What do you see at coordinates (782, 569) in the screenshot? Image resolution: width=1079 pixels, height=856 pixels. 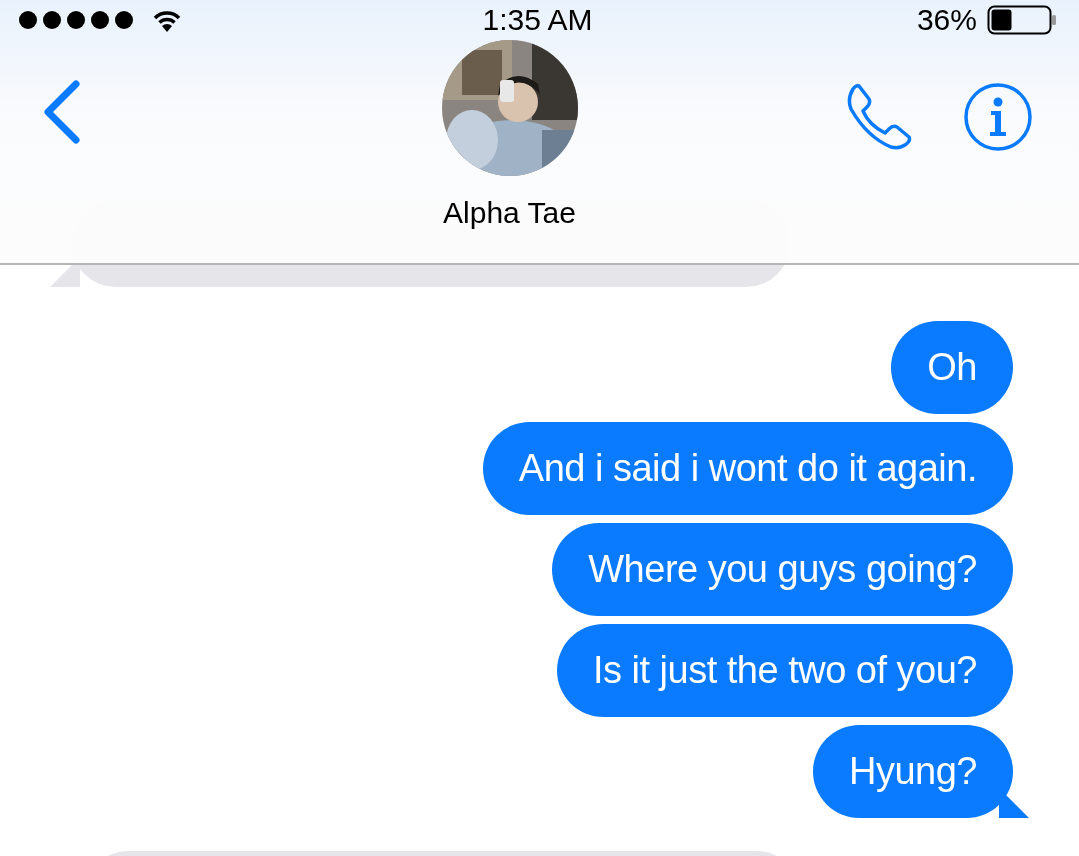 I see `message-bubble: Where you guys going?` at bounding box center [782, 569].